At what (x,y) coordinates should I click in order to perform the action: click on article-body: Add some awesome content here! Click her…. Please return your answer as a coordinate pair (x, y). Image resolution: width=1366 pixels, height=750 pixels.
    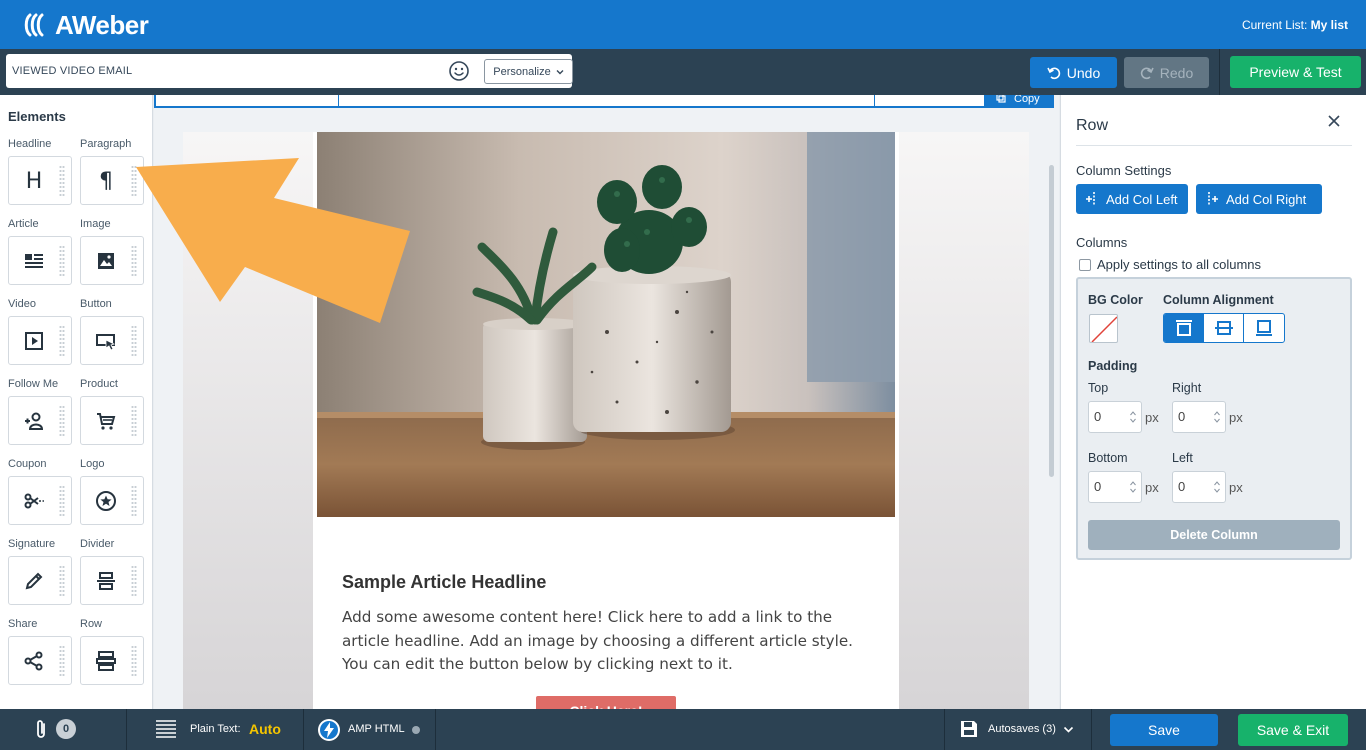
    Looking at the image, I should click on (602, 641).